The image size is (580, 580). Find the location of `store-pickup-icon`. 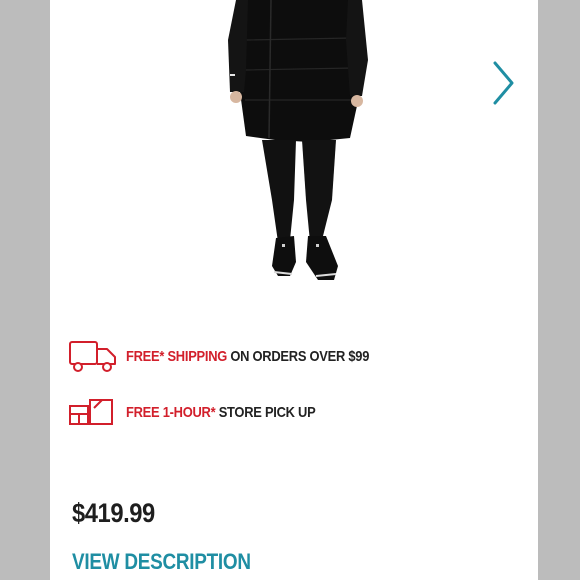

store-pickup-icon is located at coordinates (94, 412).